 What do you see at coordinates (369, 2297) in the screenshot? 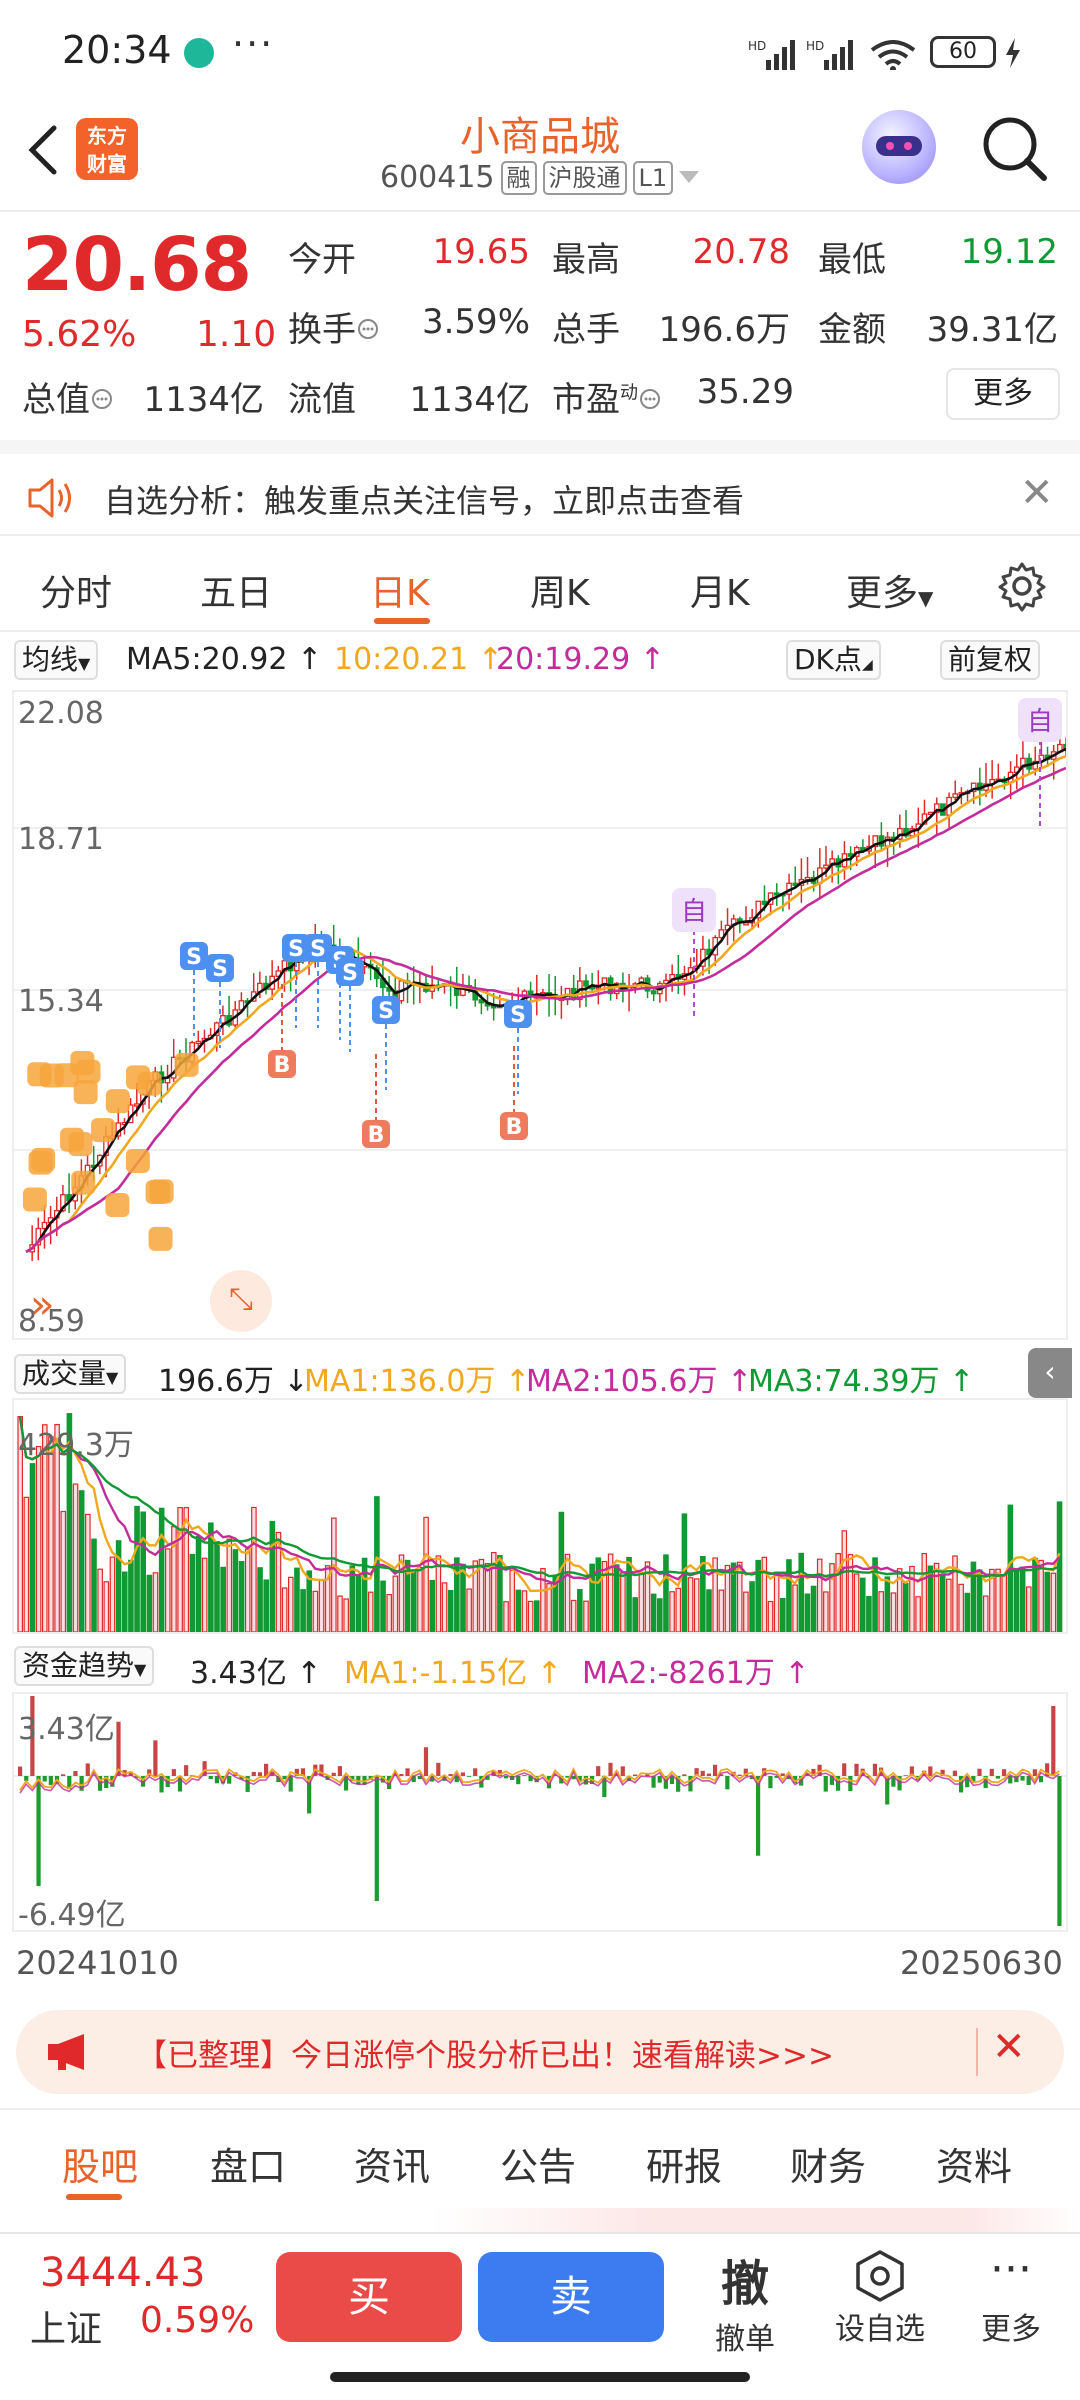
I see `buy-button: 买` at bounding box center [369, 2297].